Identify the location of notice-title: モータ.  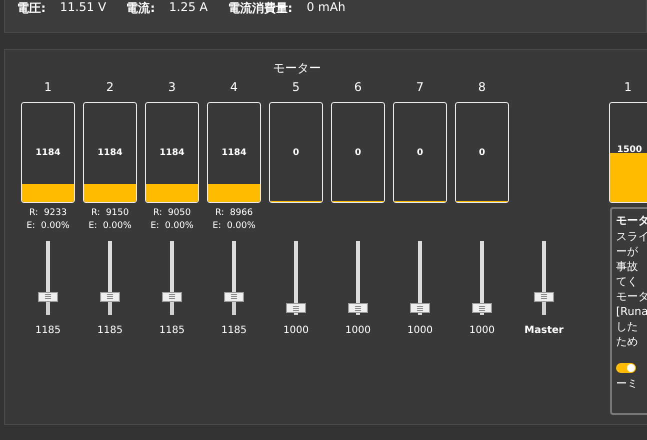
(631, 221).